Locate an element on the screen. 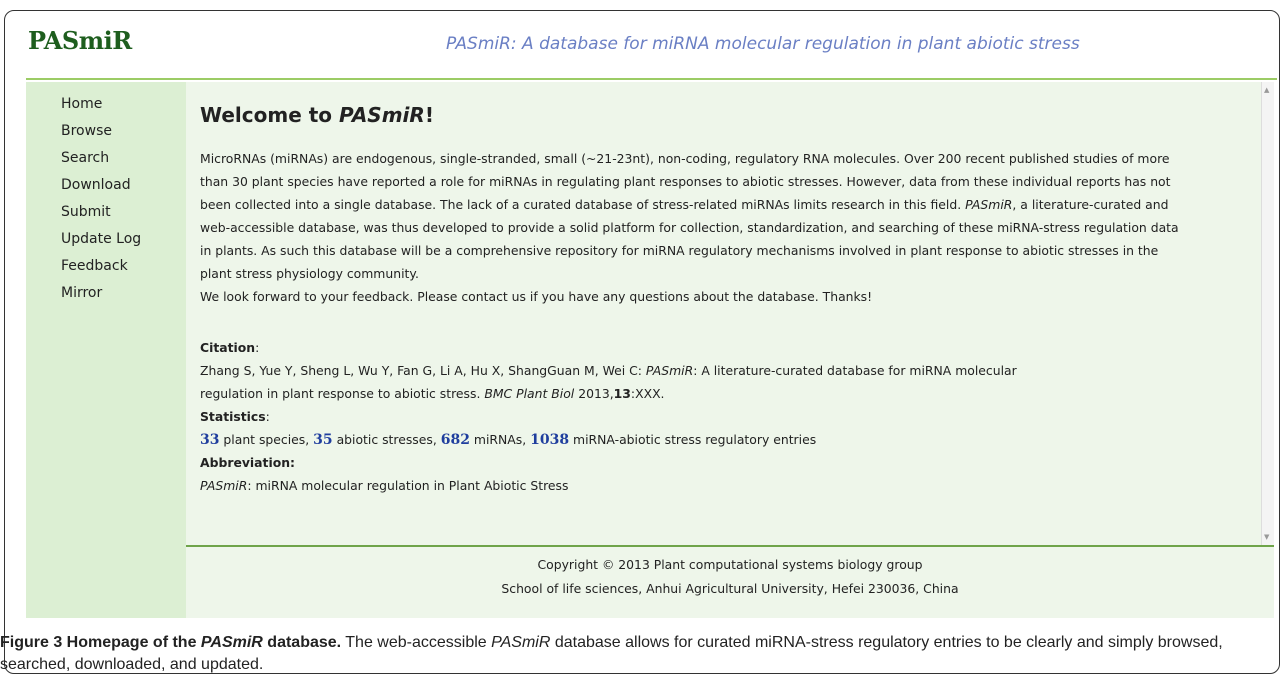 This screenshot has height=686, width=1283. abbreviation-heading: Abbreviation: is located at coordinates (247, 462).